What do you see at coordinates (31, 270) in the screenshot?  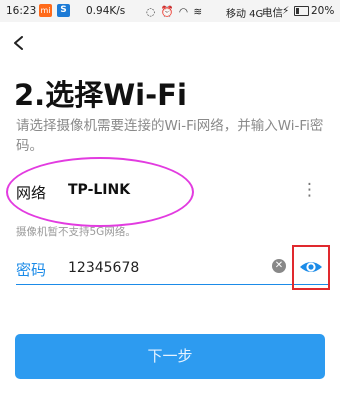 I see `password-label: 密码` at bounding box center [31, 270].